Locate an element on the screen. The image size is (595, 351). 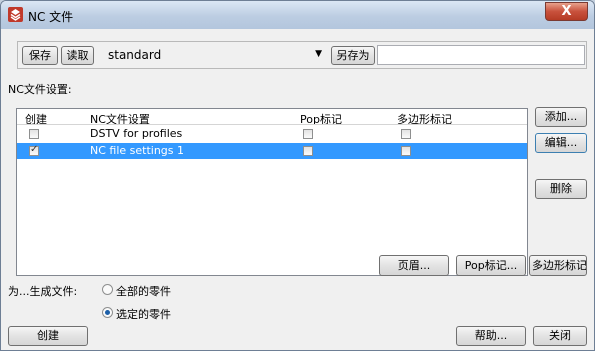
create-button: 创建 is located at coordinates (48, 336).